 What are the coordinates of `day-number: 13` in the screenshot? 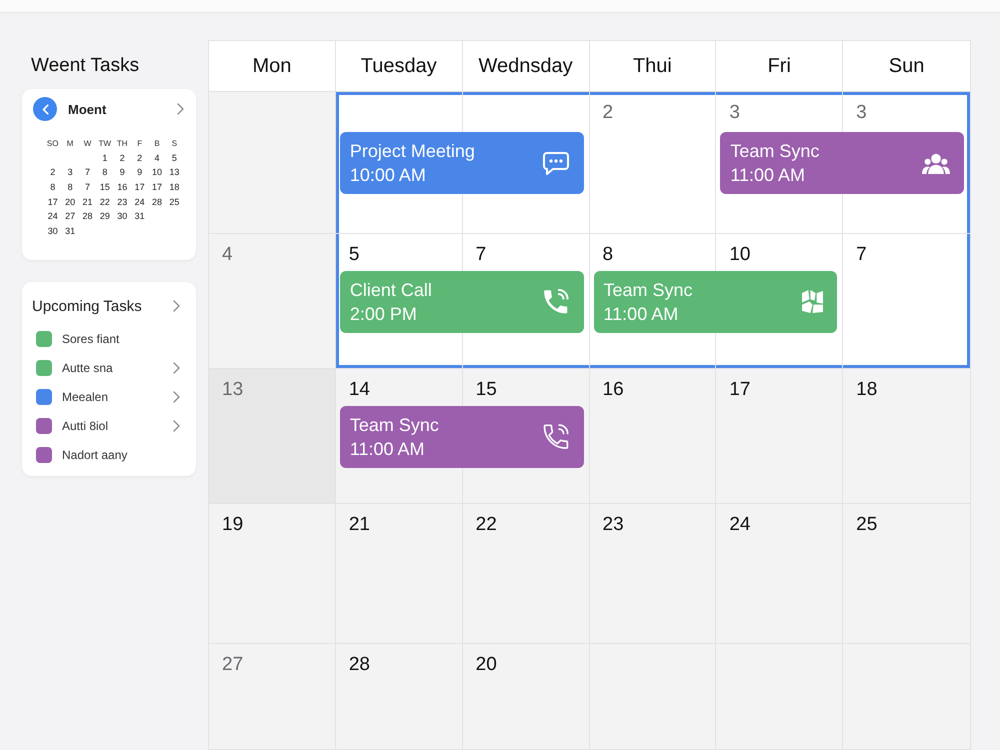 It's located at (233, 389).